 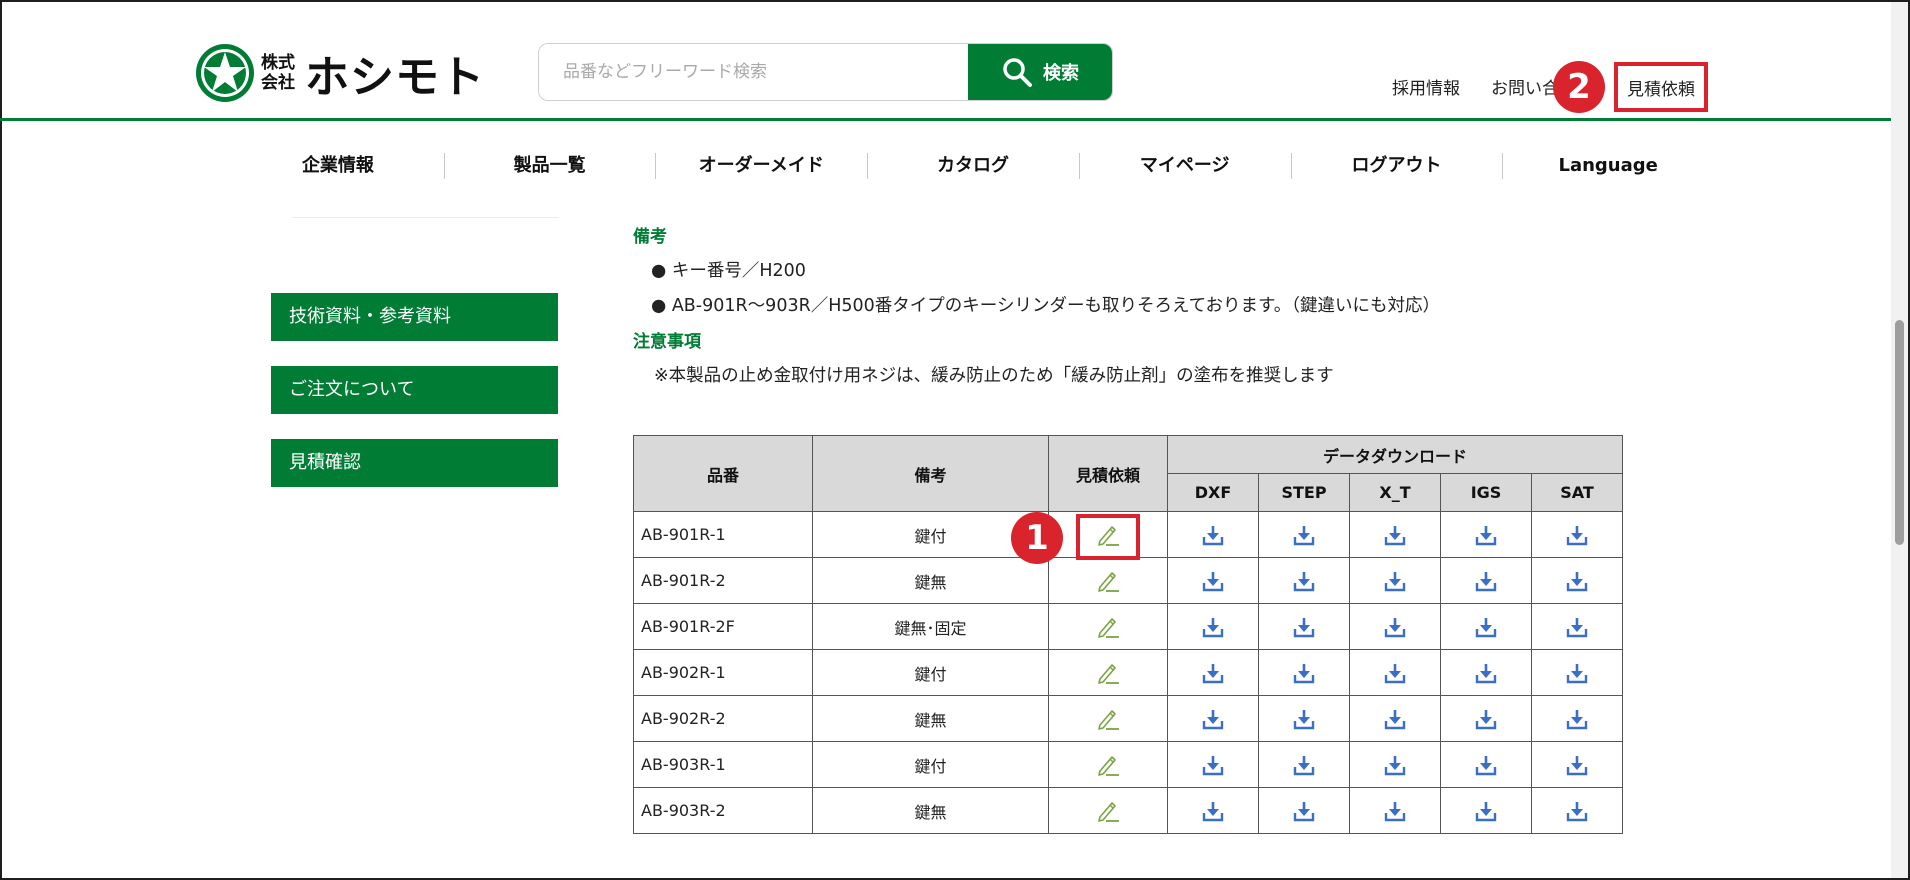 What do you see at coordinates (1396, 166) in the screenshot?
I see `nav-logout: ログアウト` at bounding box center [1396, 166].